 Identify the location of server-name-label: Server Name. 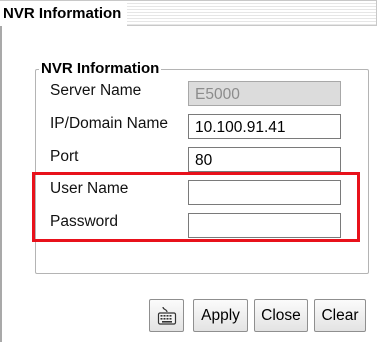
(96, 90).